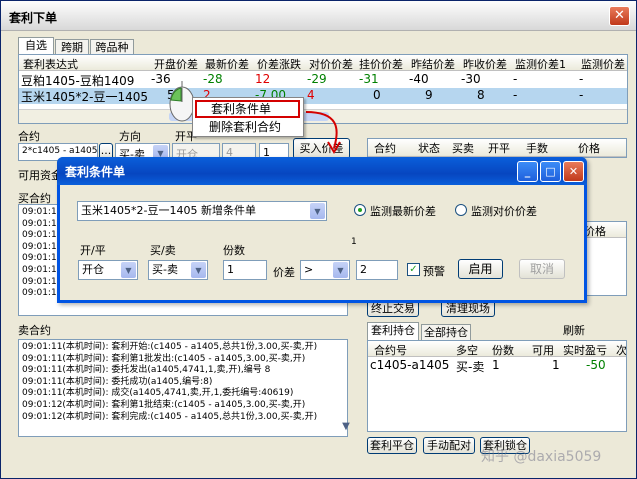  I want to click on table-row-selected: 玉米1405*2-豆一1405 5 2 -7.00 4 0 9 8 - -, so click(323, 96).